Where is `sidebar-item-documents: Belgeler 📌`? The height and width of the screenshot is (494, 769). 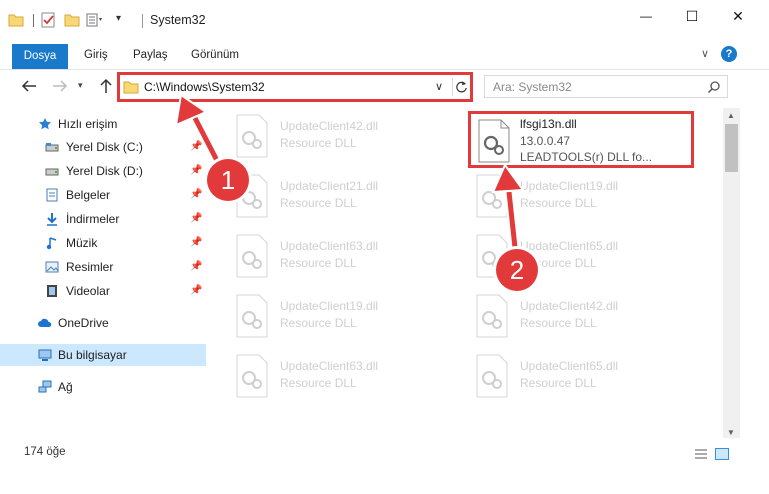
sidebar-item-documents: Belgeler 📌 is located at coordinates (103, 195).